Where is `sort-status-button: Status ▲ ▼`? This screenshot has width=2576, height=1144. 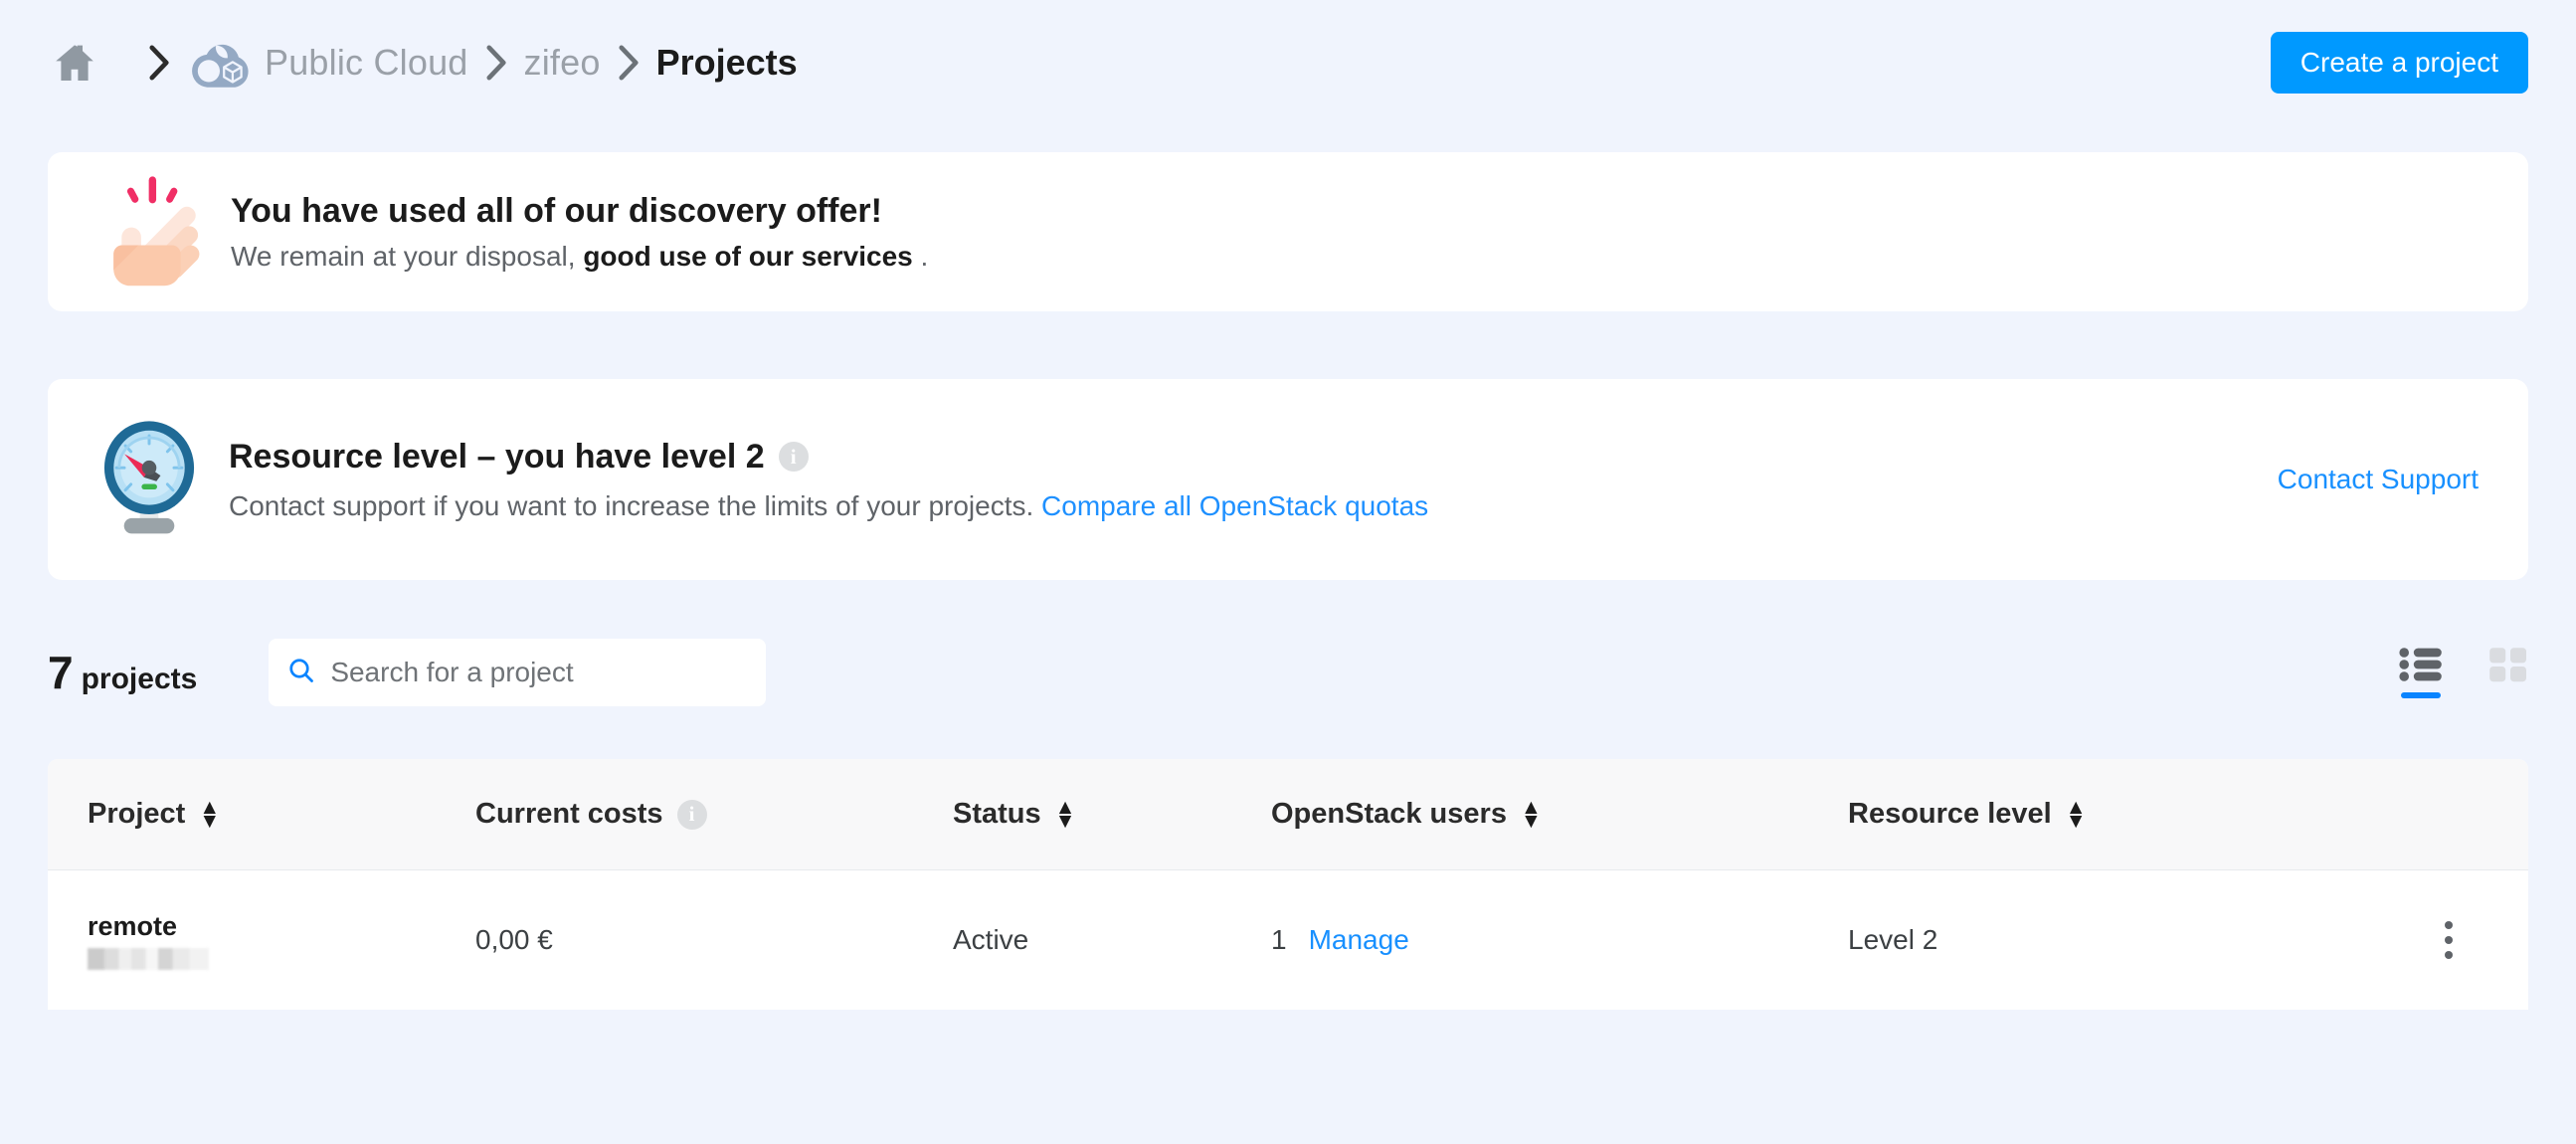 sort-status-button: Status ▲ ▼ is located at coordinates (1112, 814).